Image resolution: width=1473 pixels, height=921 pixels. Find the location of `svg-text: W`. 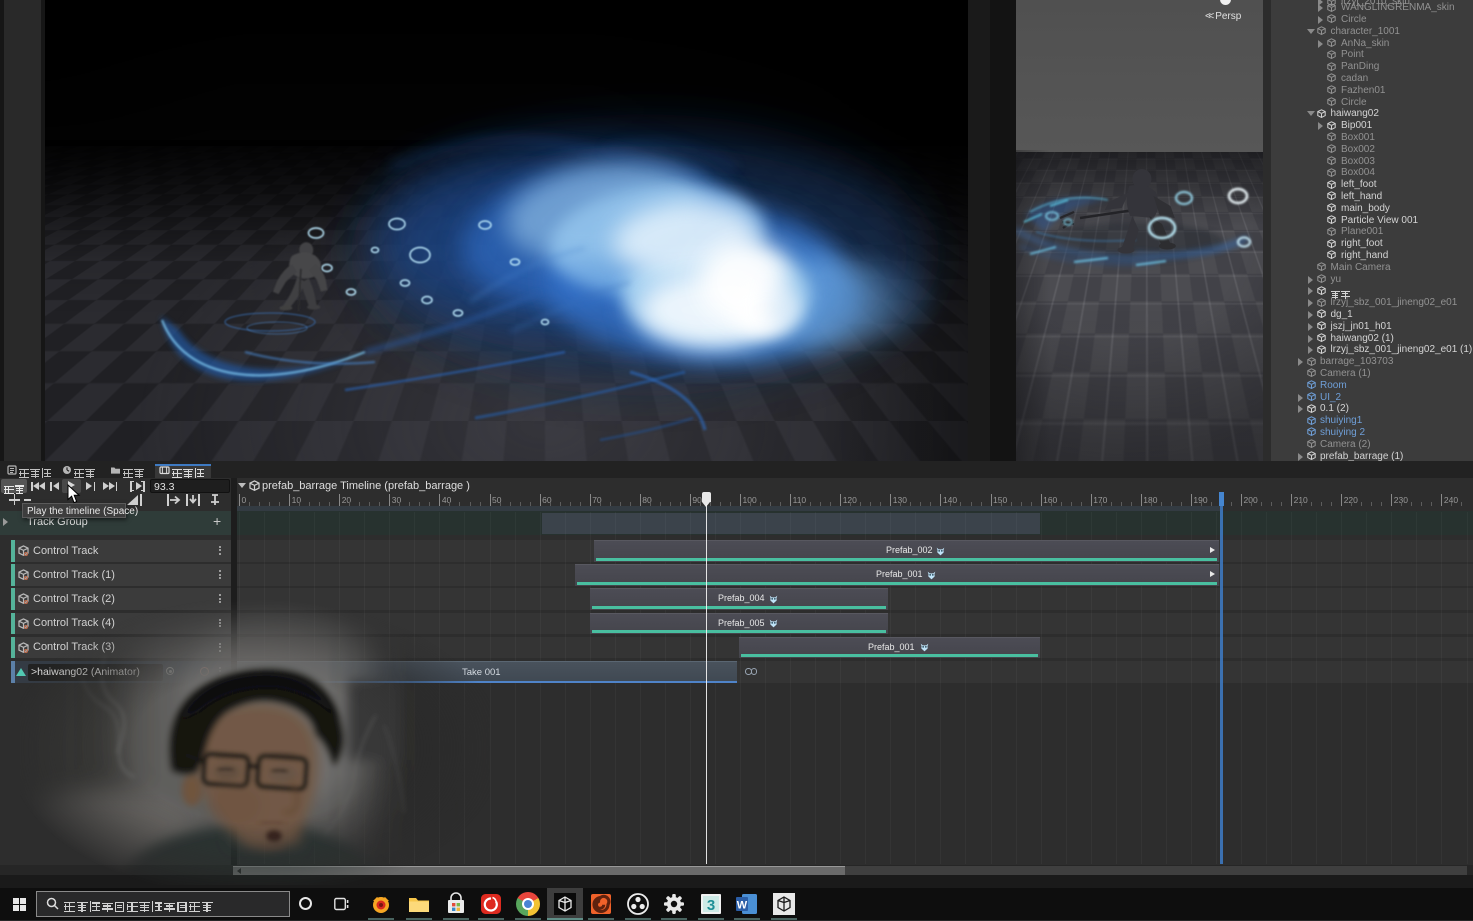

svg-text: W is located at coordinates (742, 906).